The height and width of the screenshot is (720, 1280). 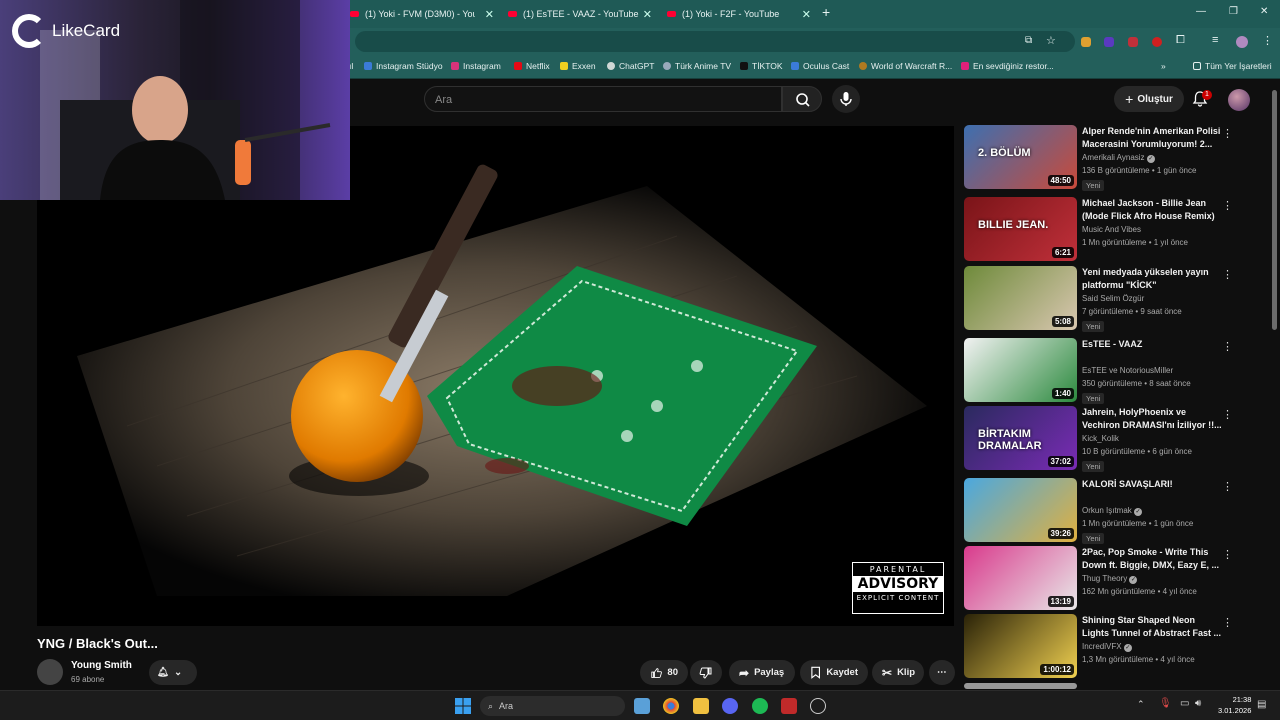 I want to click on all-bookmarks: Tüm Yer İşaretleri, so click(x=1232, y=66).